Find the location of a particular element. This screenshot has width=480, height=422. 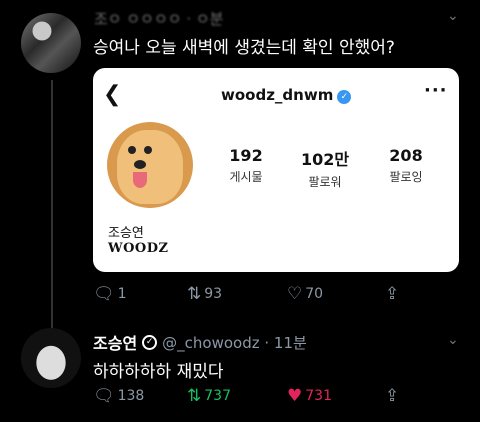

retweet-count: 93 is located at coordinates (213, 294).